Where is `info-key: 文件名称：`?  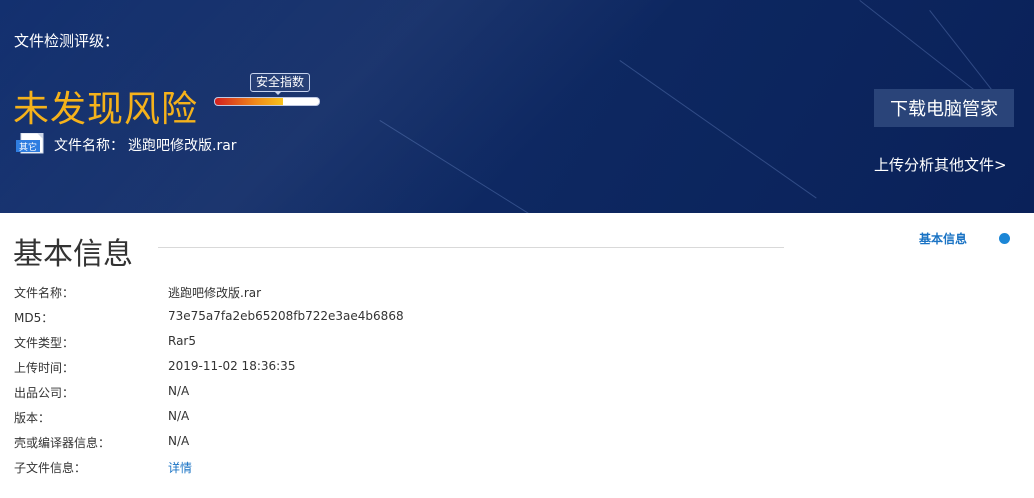
info-key: 文件名称： is located at coordinates (44, 293).